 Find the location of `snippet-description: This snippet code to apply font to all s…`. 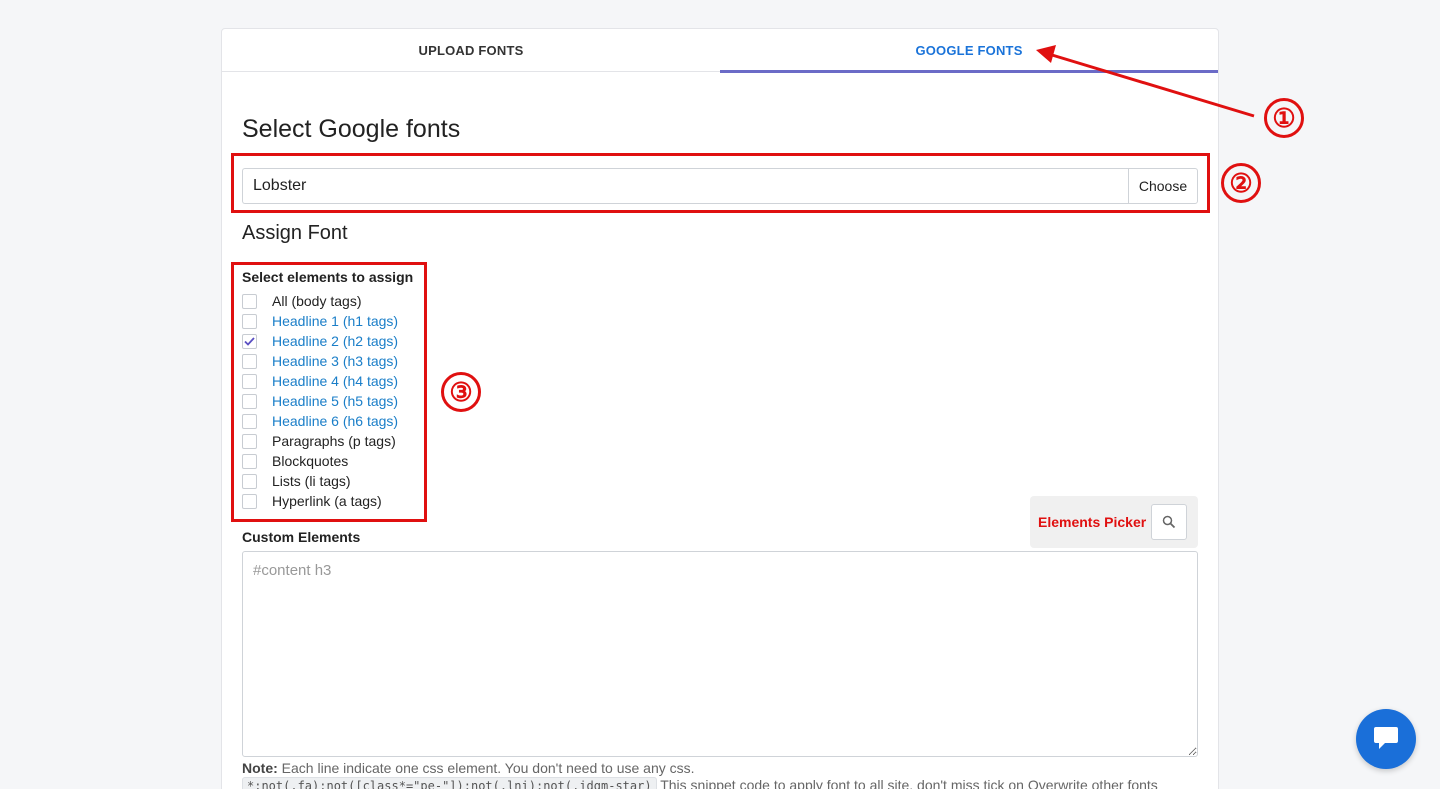

snippet-description: This snippet code to apply font to all s… is located at coordinates (907, 783).